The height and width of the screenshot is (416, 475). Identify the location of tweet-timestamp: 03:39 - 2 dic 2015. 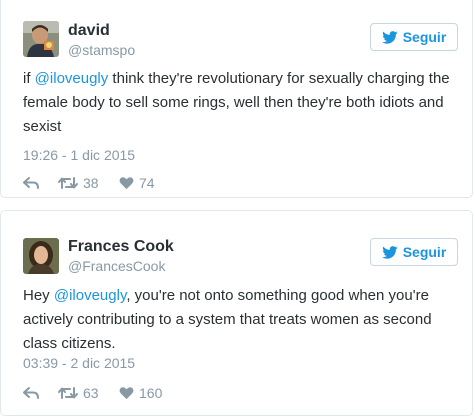
(79, 363).